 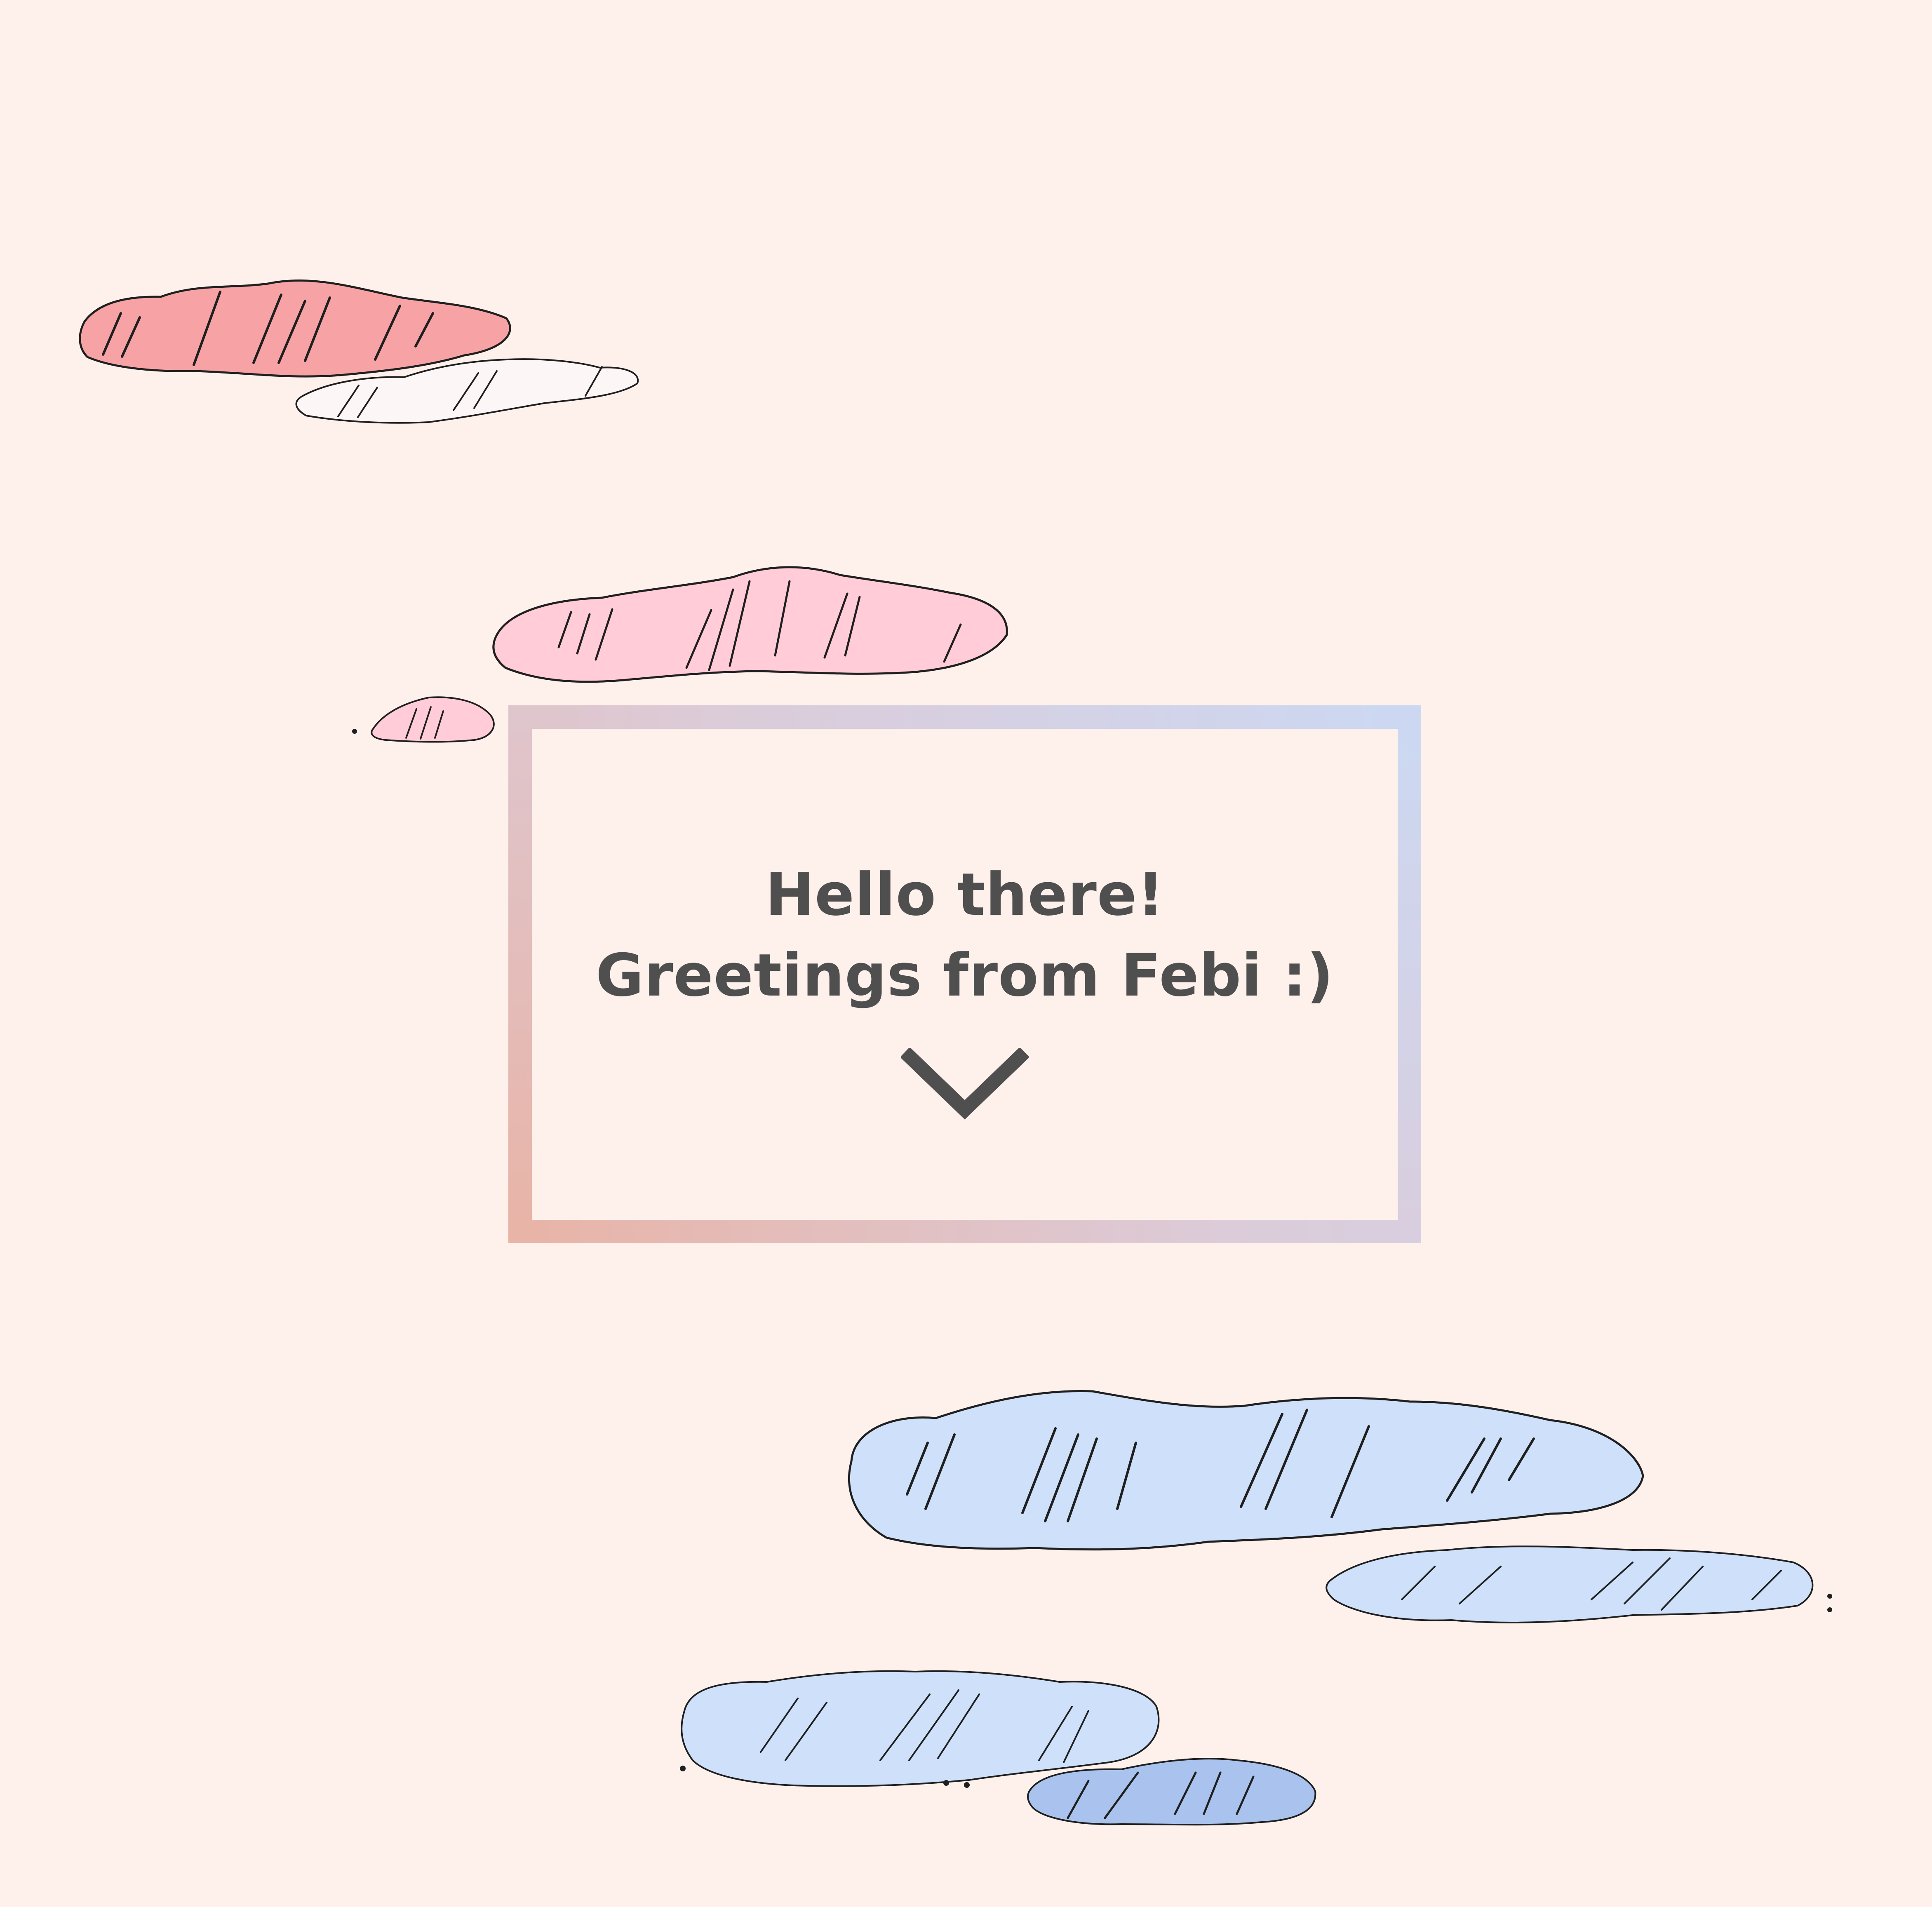 I want to click on tiny-pink-cloud, so click(x=423, y=719).